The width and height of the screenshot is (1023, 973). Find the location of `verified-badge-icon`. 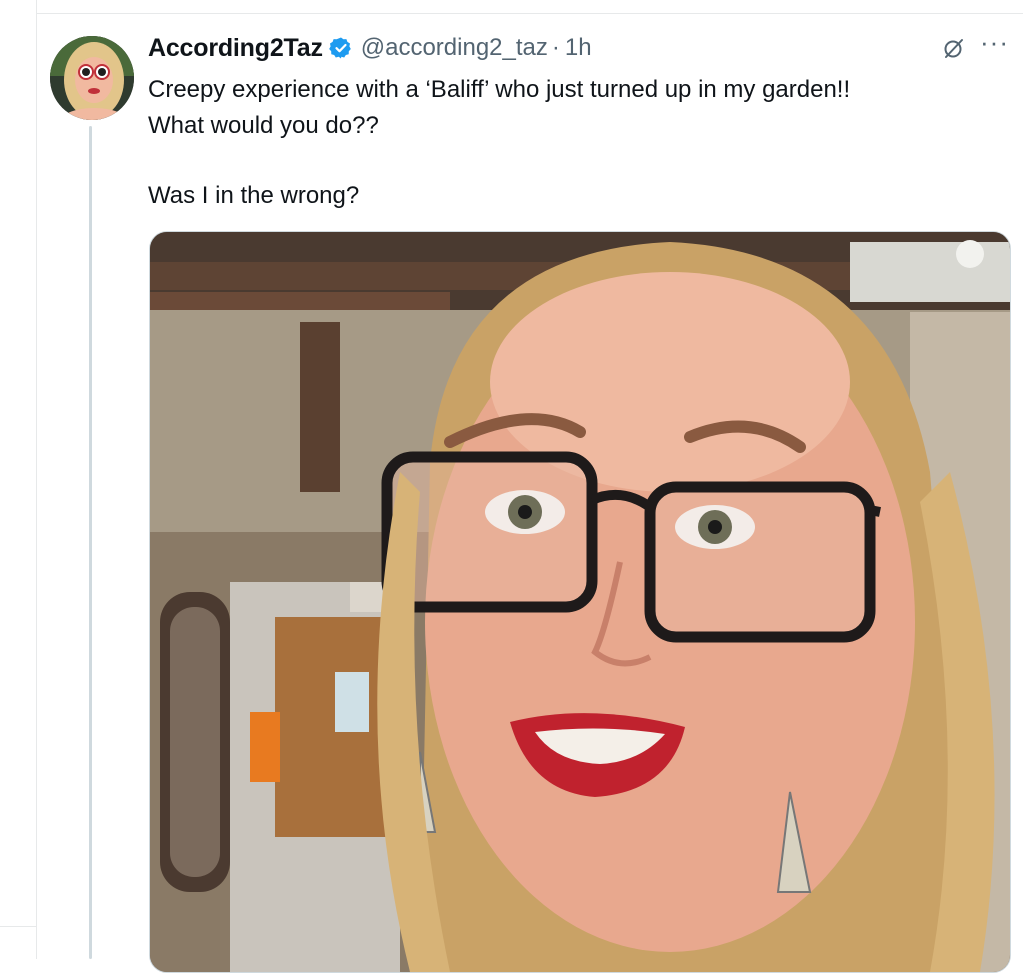

verified-badge-icon is located at coordinates (340, 48).